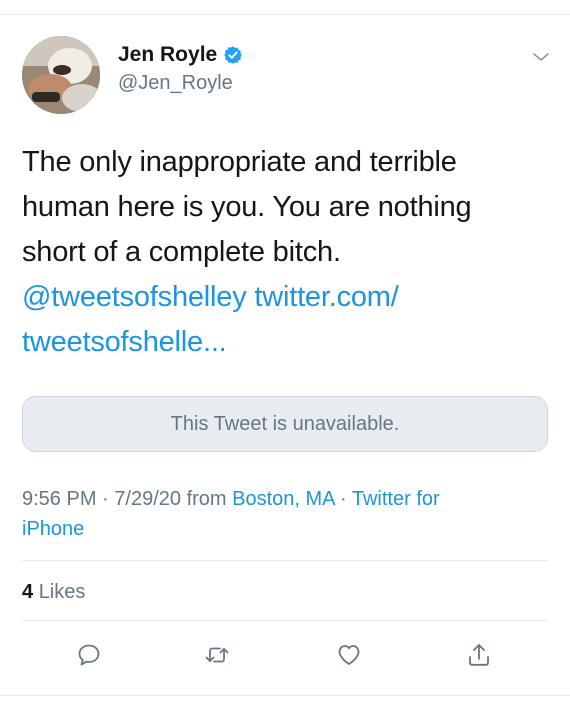 The image size is (570, 702). Describe the element at coordinates (285, 14) in the screenshot. I see `top-divider` at that location.